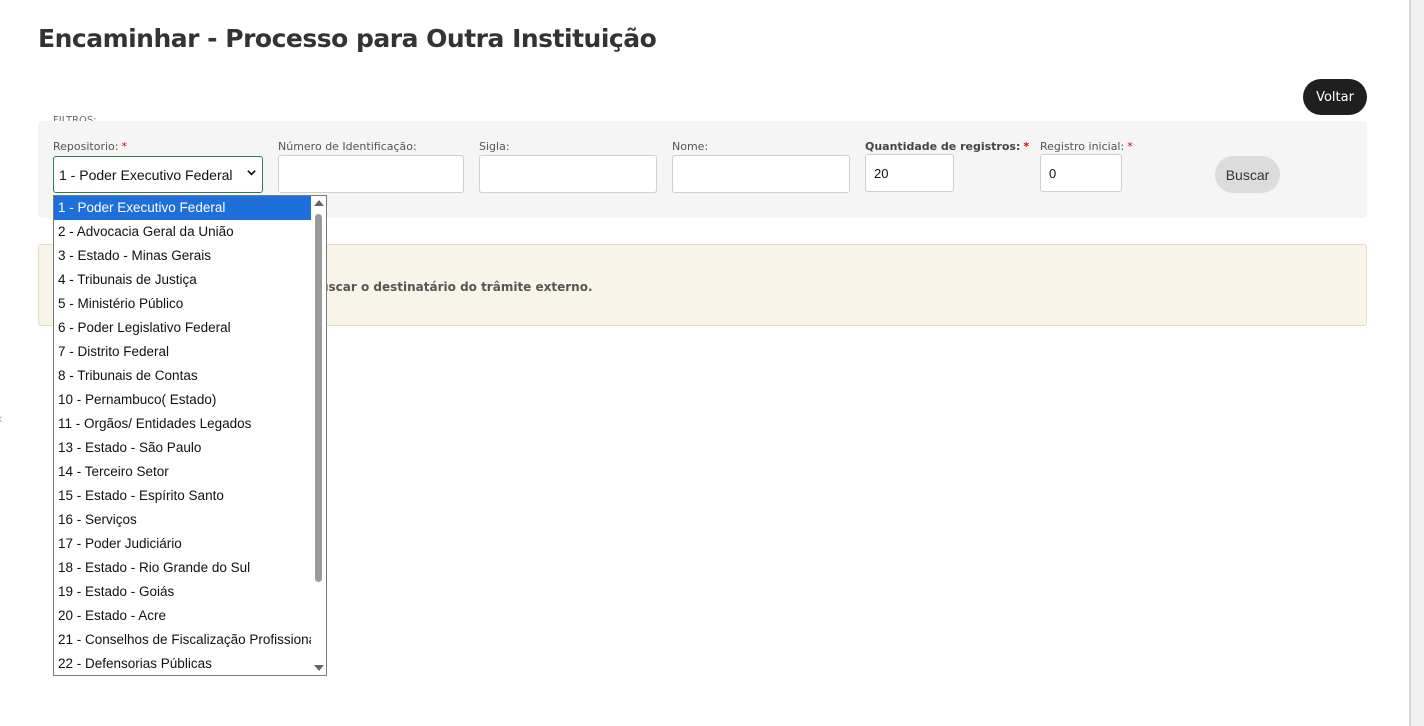 This screenshot has height=726, width=1424. Describe the element at coordinates (1082, 146) in the screenshot. I see `registro-label-text: Registro inicial:` at that location.